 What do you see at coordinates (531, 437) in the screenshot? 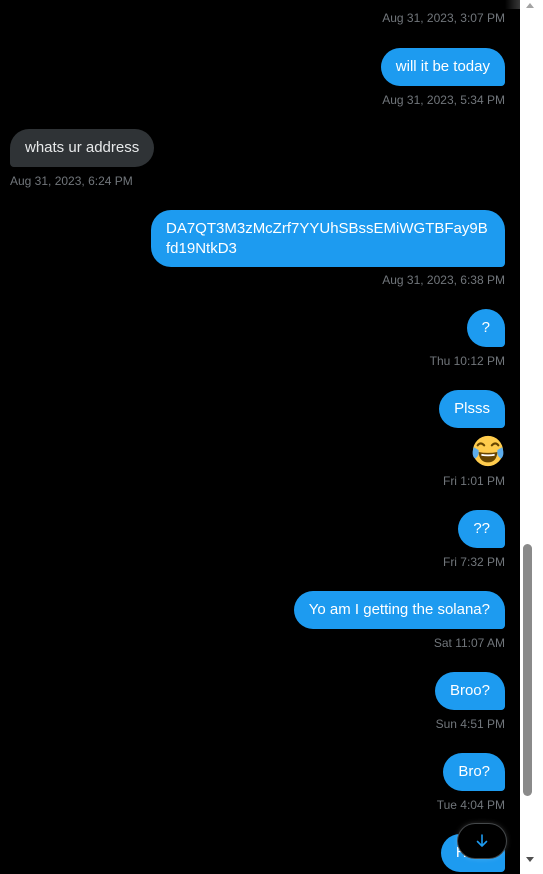
I see `vertical-scrollbar` at bounding box center [531, 437].